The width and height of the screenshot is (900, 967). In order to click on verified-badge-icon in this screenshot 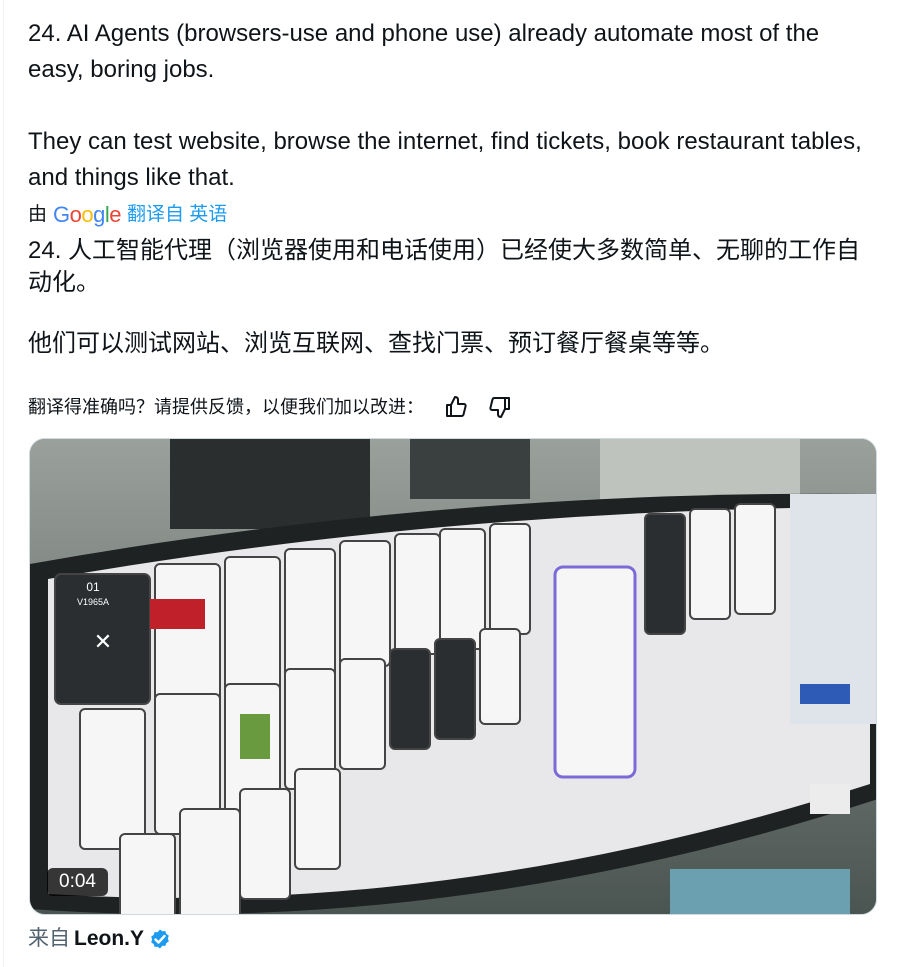, I will do `click(160, 939)`.